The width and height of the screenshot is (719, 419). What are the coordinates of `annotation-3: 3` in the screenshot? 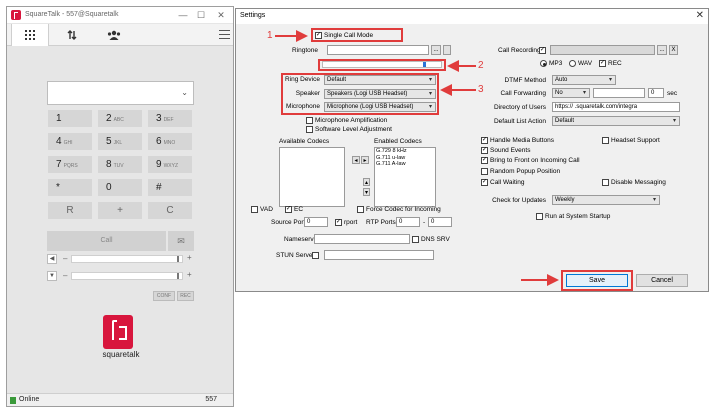 It's located at (481, 89).